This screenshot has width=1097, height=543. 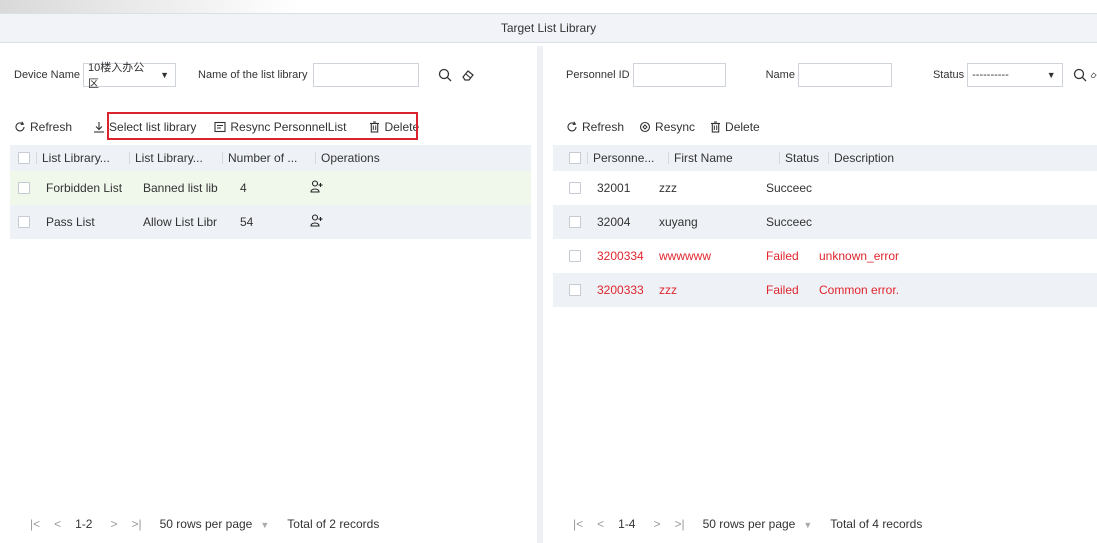 What do you see at coordinates (99, 127) in the screenshot?
I see `download-icon` at bounding box center [99, 127].